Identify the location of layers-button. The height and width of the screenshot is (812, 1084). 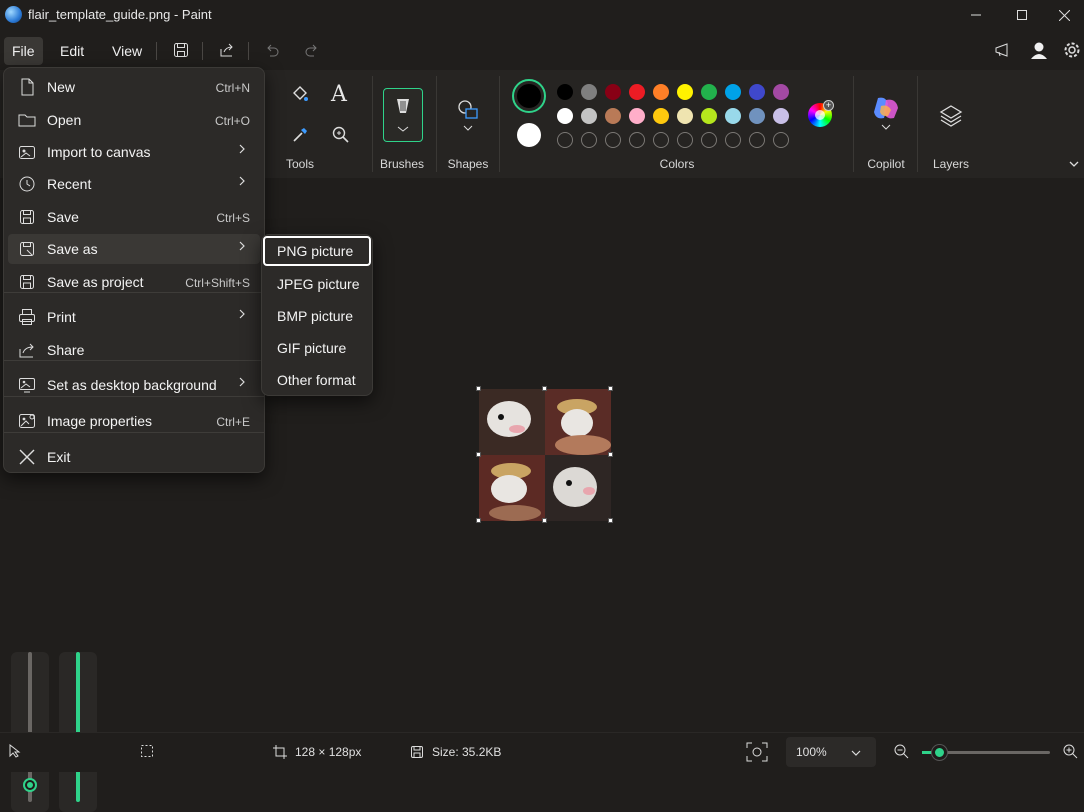
(951, 118).